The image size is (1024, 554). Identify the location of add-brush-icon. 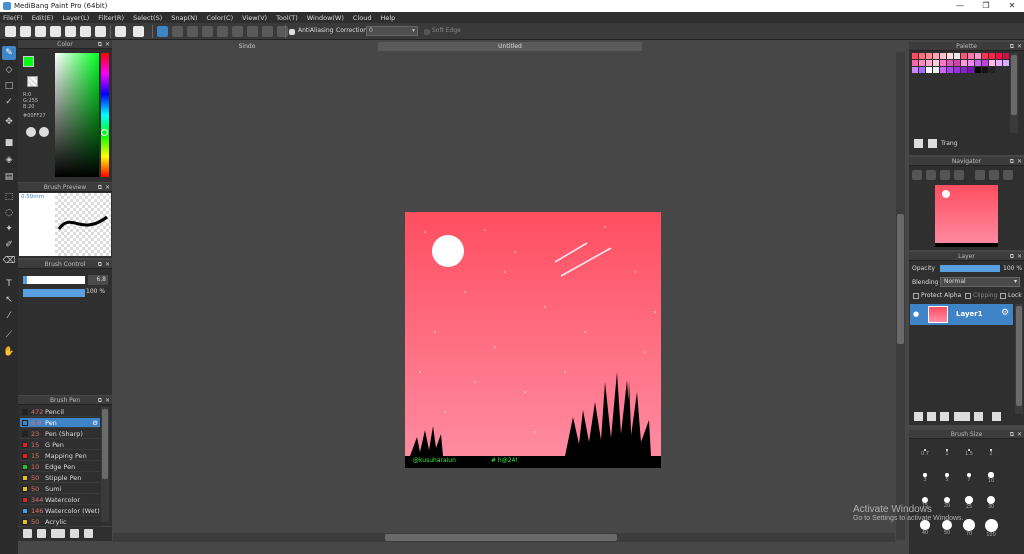
(27, 533).